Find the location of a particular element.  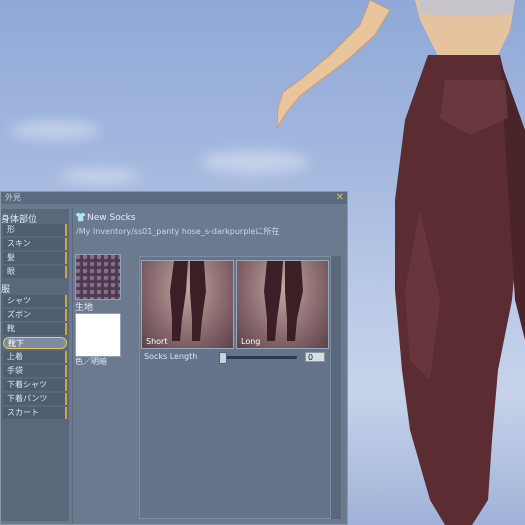

socks-length-label: Socks Length is located at coordinates (171, 356).